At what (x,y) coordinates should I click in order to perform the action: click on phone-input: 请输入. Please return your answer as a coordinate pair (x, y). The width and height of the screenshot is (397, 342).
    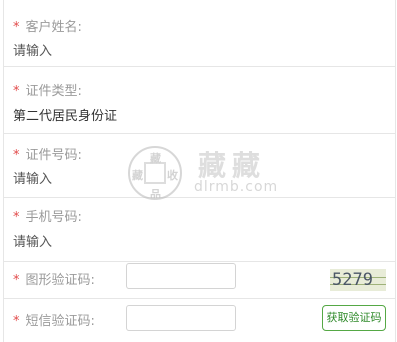
    Looking at the image, I should click on (32, 240).